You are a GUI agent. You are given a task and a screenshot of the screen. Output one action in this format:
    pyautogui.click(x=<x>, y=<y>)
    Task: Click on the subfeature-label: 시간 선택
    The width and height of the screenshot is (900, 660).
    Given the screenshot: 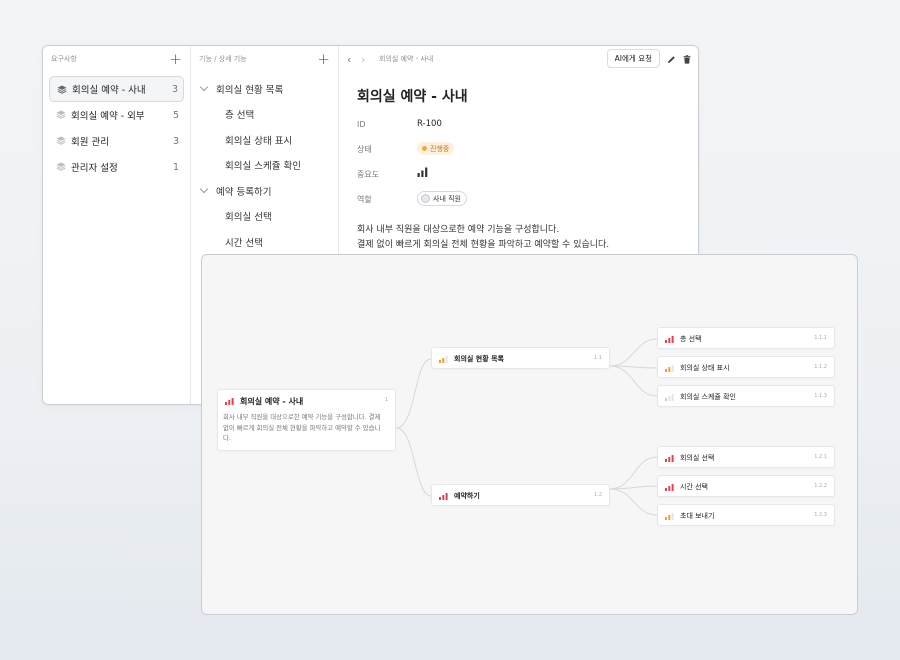 What is the action you would take?
    pyautogui.click(x=244, y=243)
    